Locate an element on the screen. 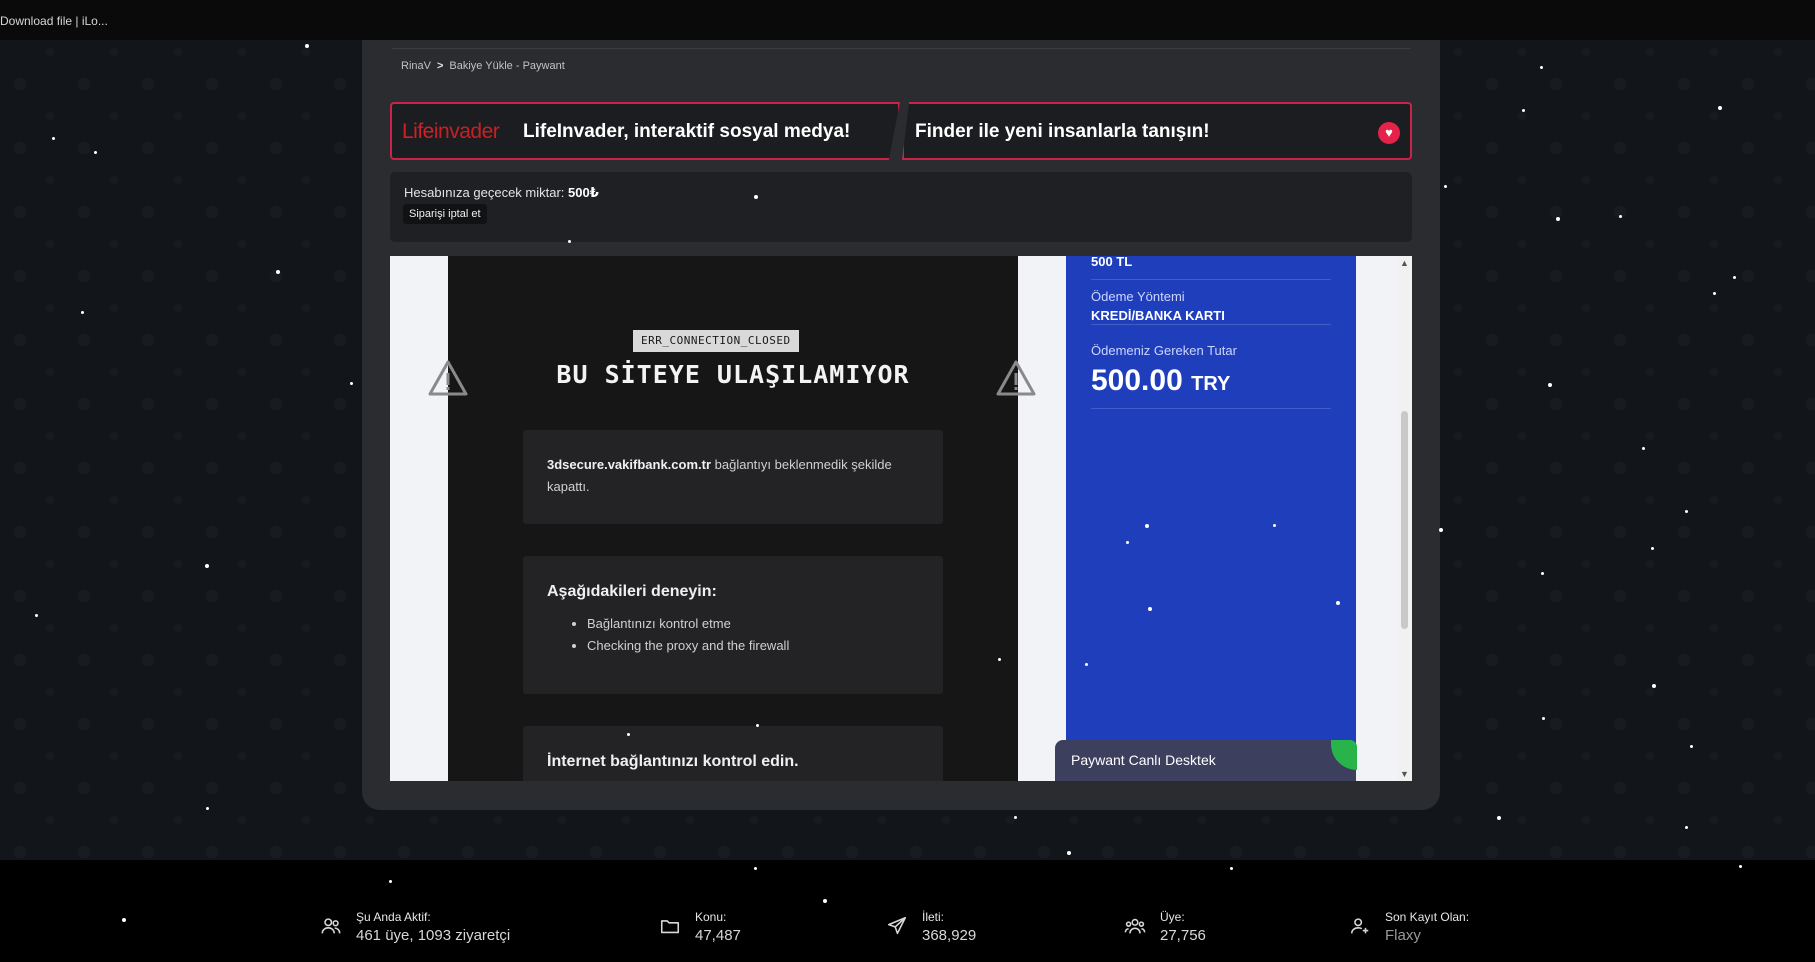 This screenshot has height=962, width=1815. payment-method-row: Ödeme Yöntemi KREDİ/BANKA KARTI is located at coordinates (1211, 307).